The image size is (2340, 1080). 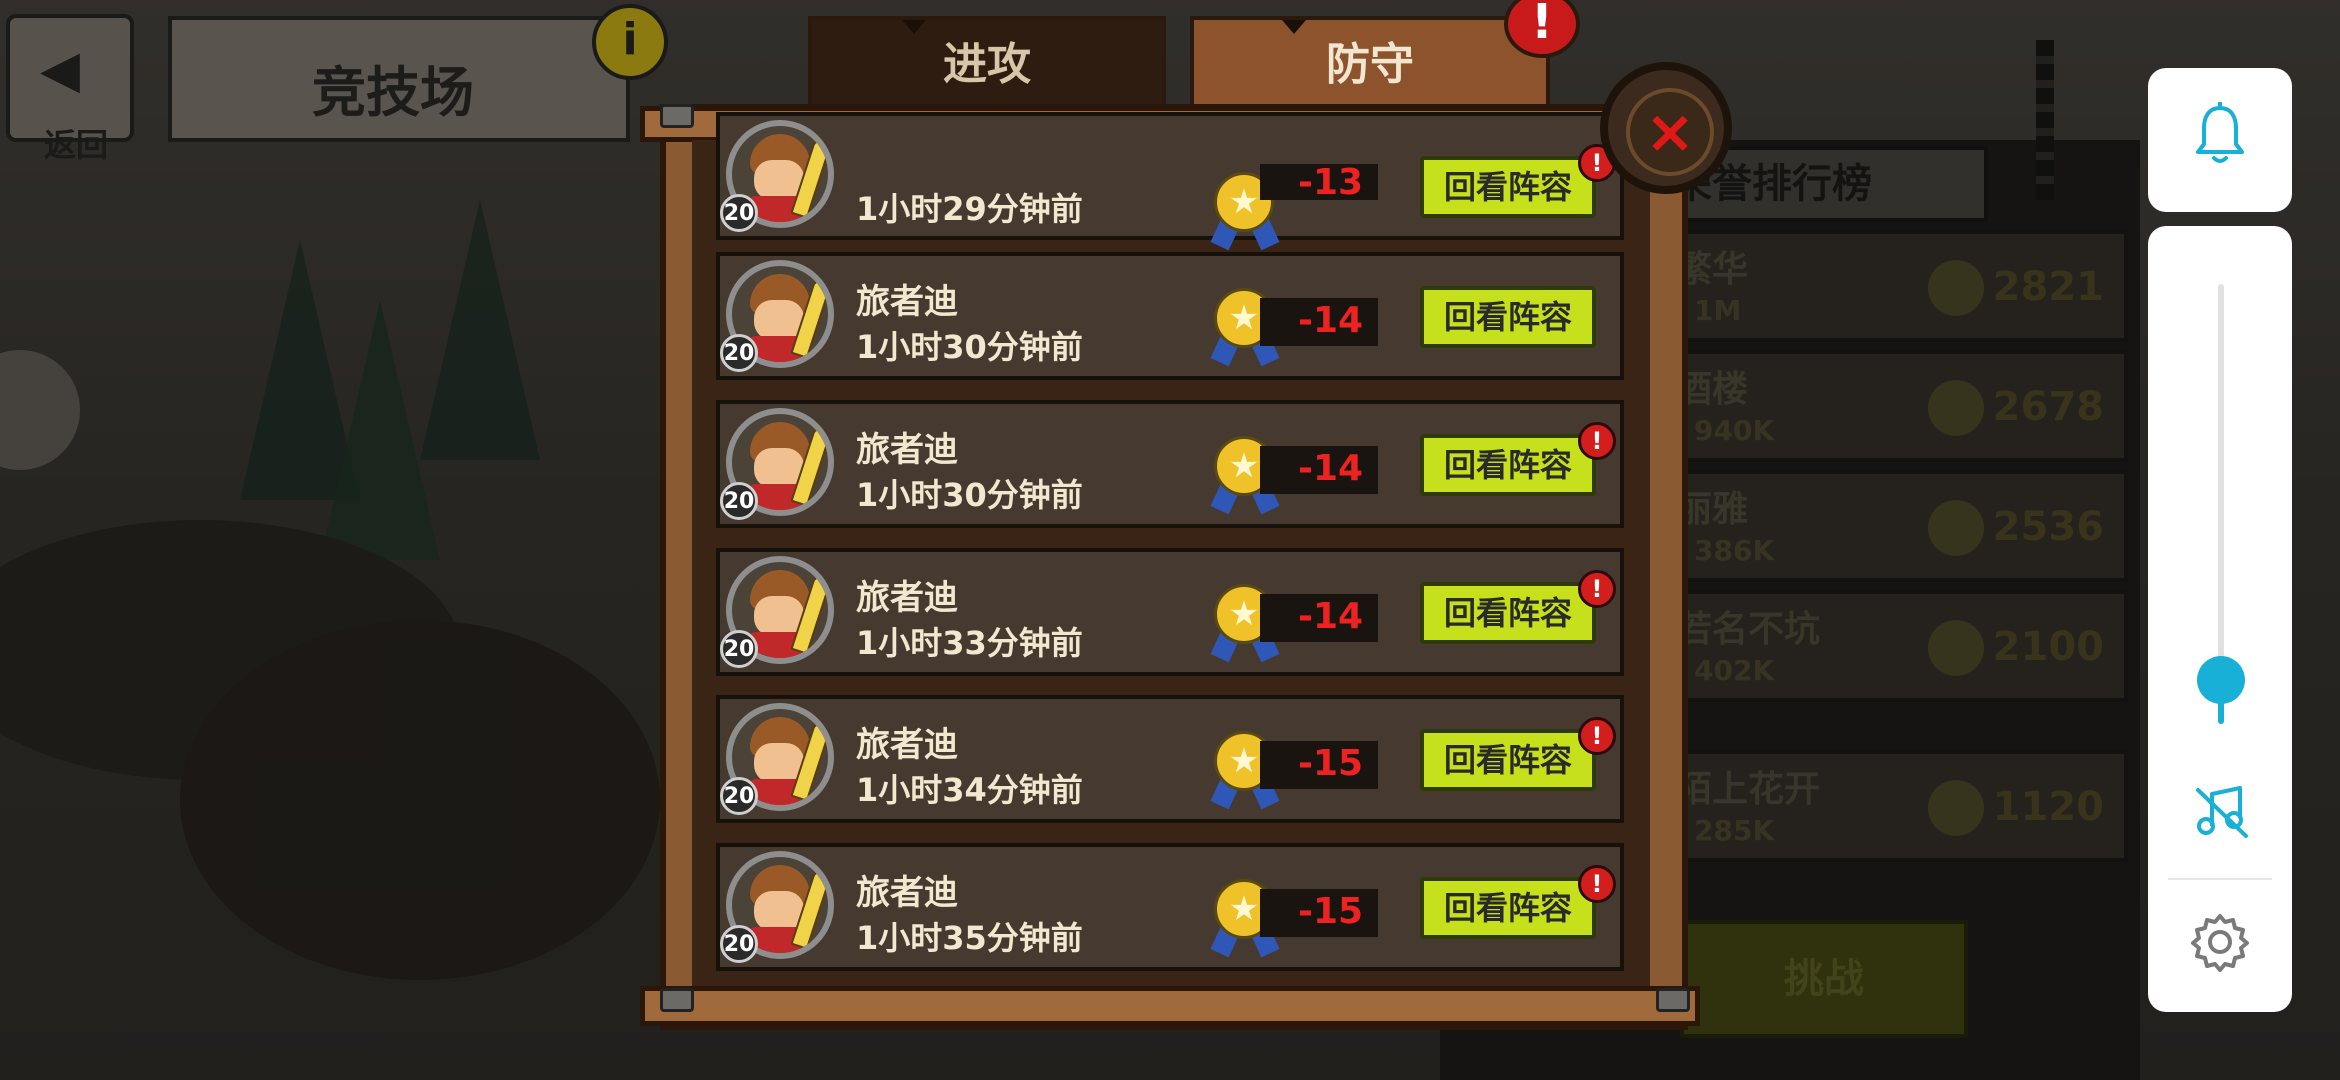 I want to click on notification-card, so click(x=2220, y=140).